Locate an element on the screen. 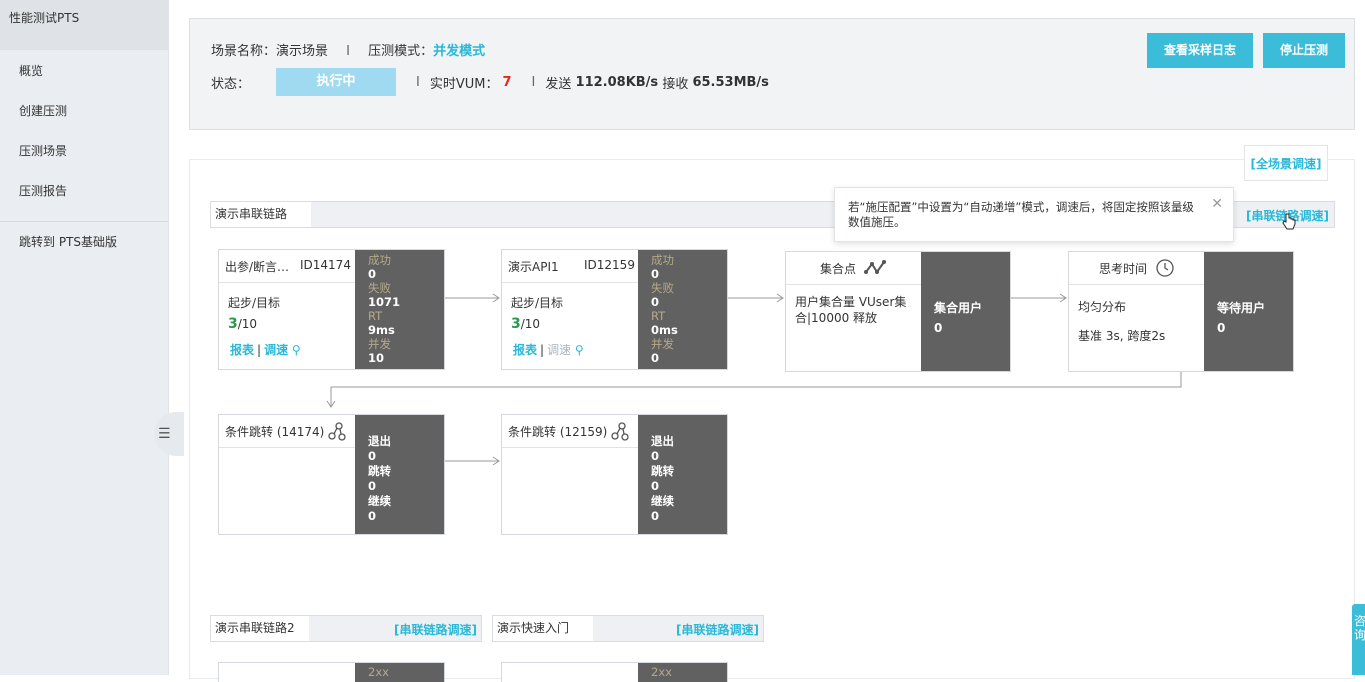 This screenshot has height=682, width=1365. chain-name: 演示串联链路2 is located at coordinates (260, 628).